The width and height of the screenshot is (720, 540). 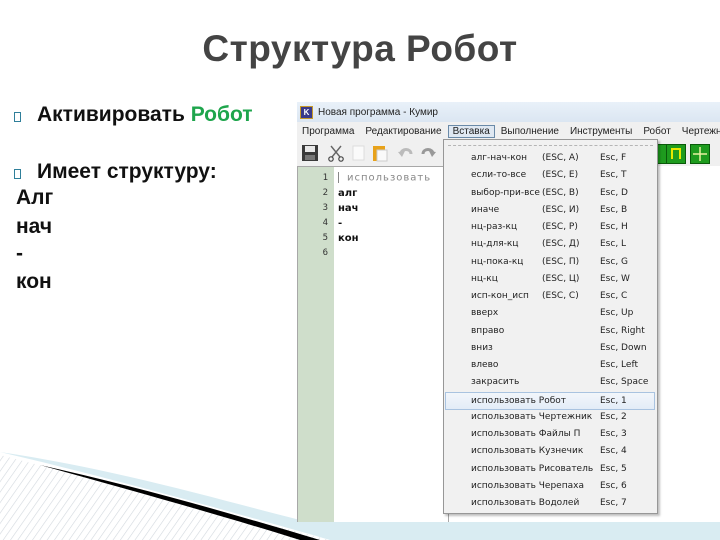 I want to click on menu-item-shortcut: Esc, T, so click(x=613, y=175).